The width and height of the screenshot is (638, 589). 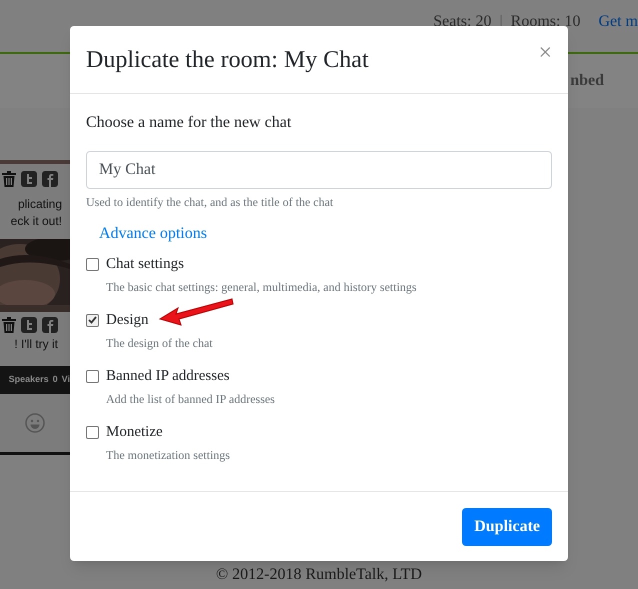 What do you see at coordinates (168, 455) in the screenshot?
I see `option-description: The monetization settings` at bounding box center [168, 455].